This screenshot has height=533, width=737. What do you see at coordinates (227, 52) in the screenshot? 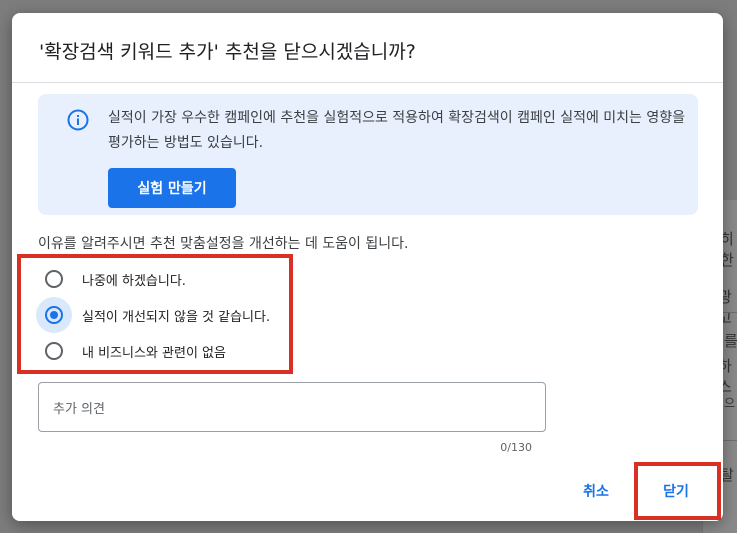
I see `dialog-title: '확장검색 키워드 추가' 추천을 닫으시겠습니까?` at bounding box center [227, 52].